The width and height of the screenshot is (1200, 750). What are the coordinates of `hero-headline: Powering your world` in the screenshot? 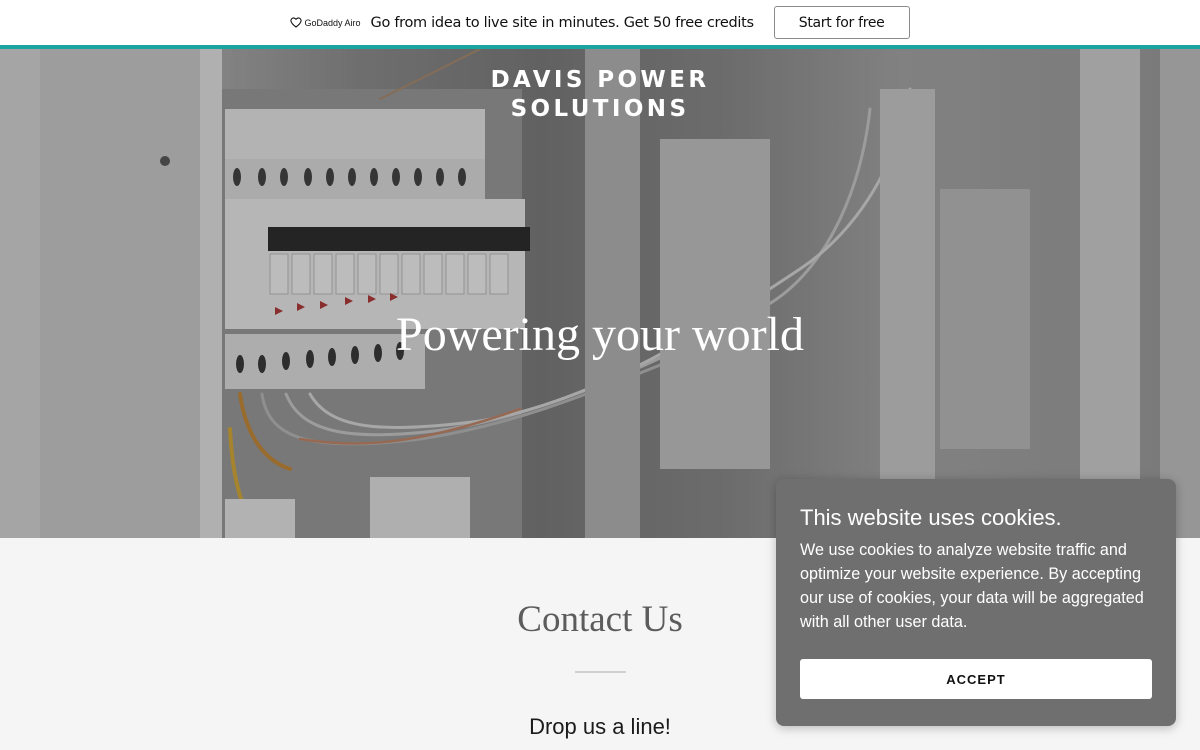 It's located at (600, 334).